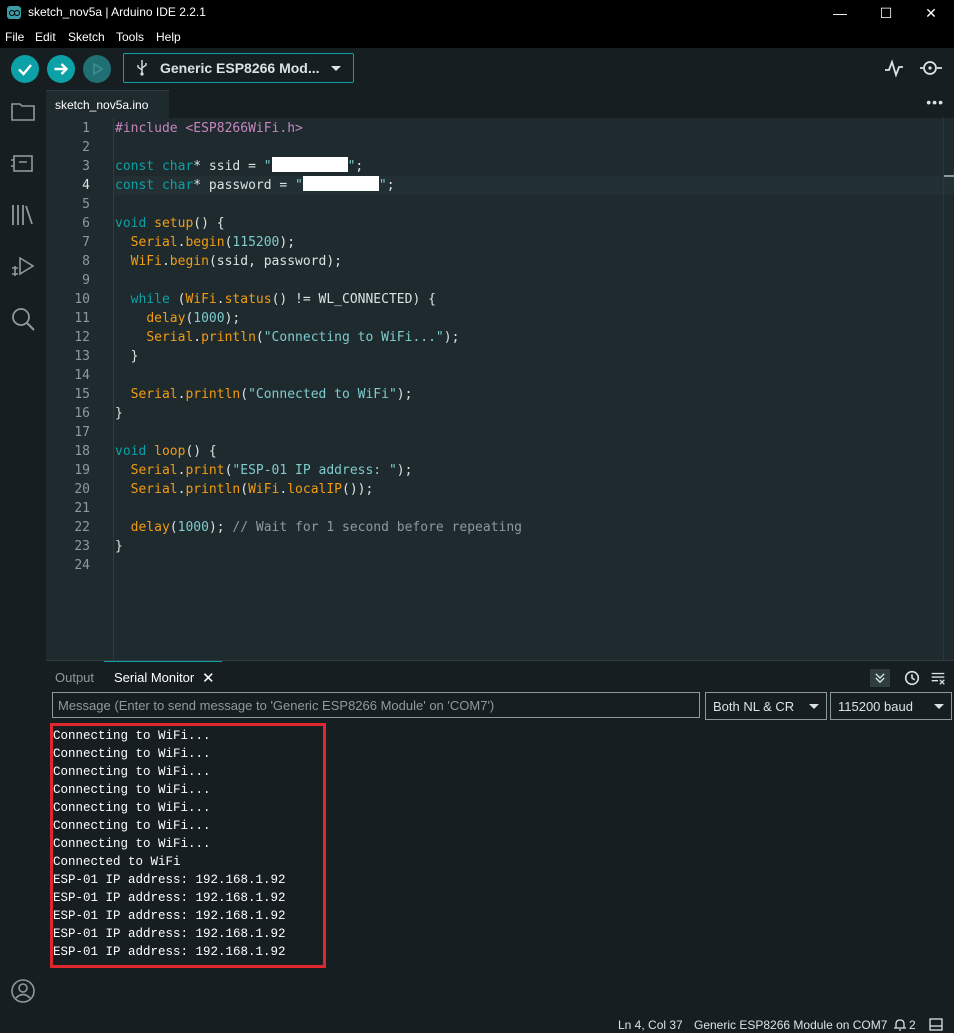 The width and height of the screenshot is (954, 1033). What do you see at coordinates (82, 337) in the screenshot?
I see `line-number: 12` at bounding box center [82, 337].